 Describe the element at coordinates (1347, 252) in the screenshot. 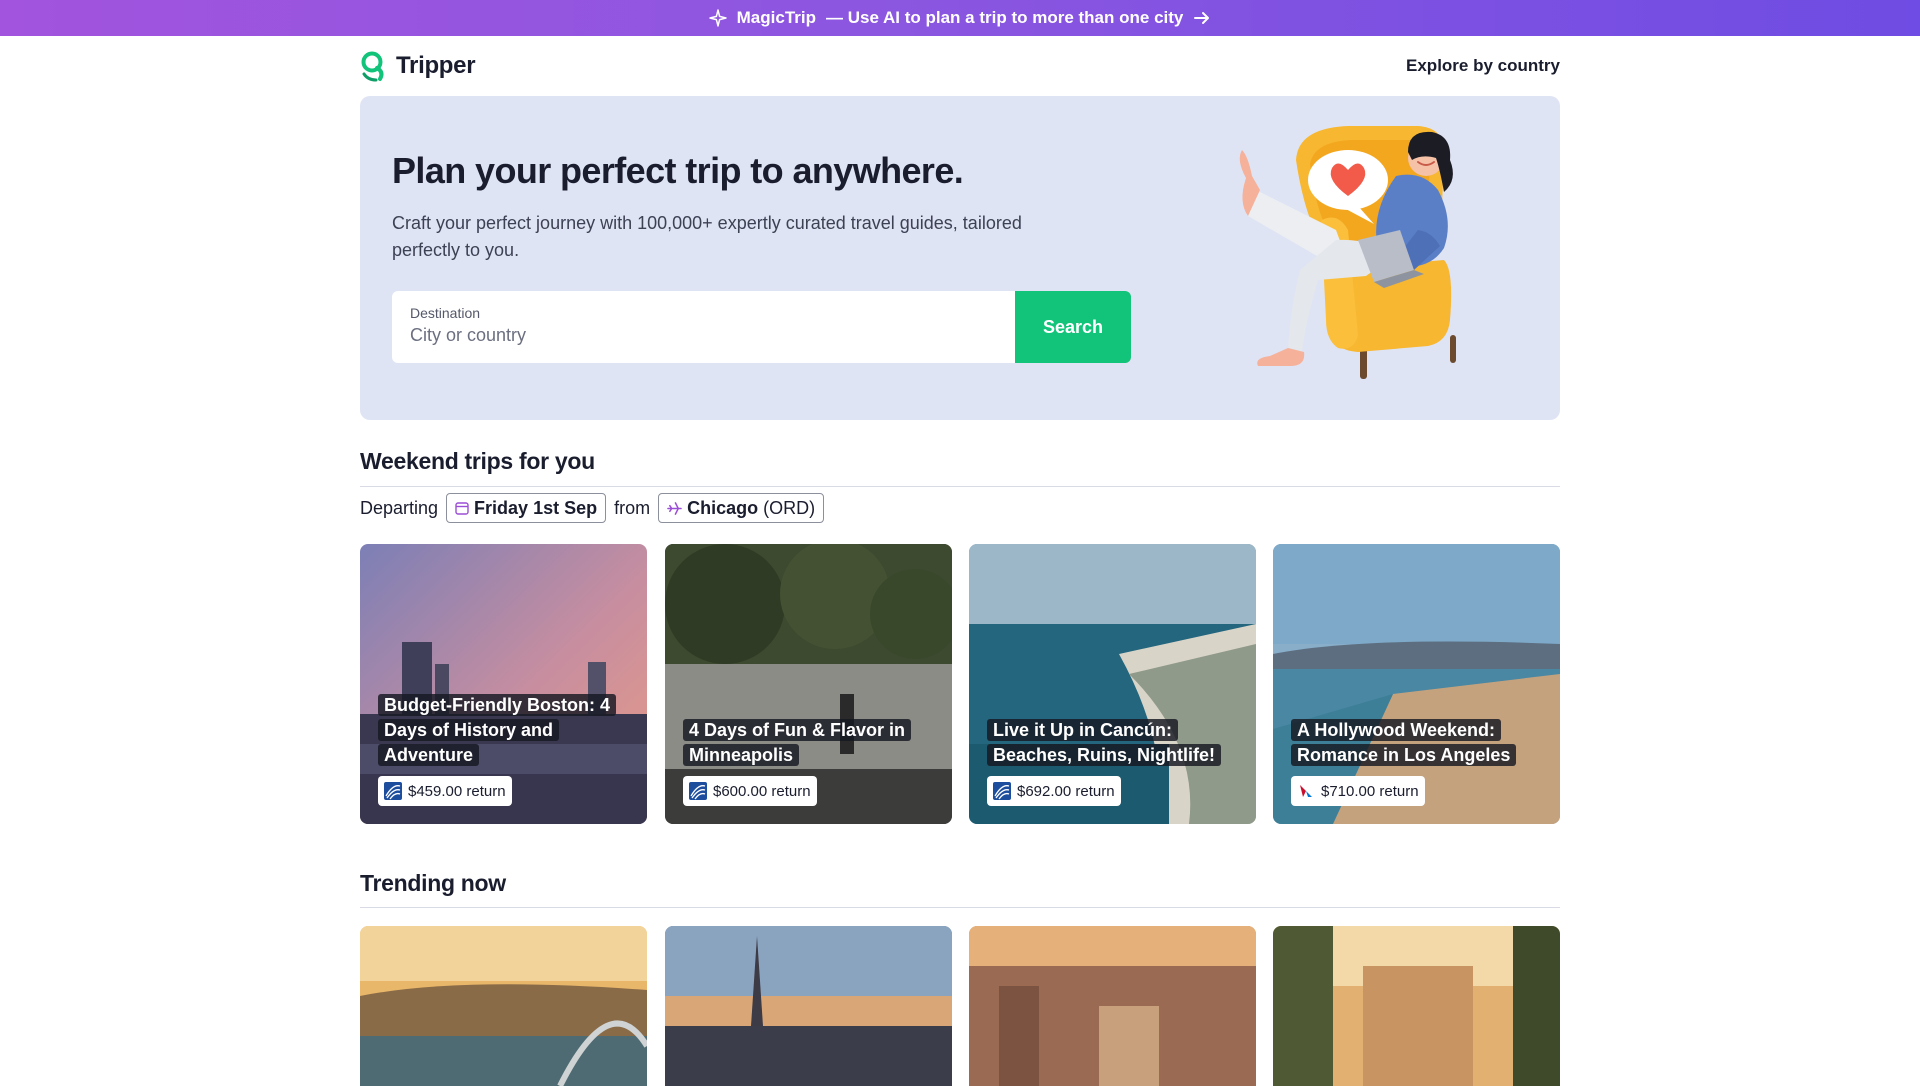

I see `woman-armchair-illustration` at that location.